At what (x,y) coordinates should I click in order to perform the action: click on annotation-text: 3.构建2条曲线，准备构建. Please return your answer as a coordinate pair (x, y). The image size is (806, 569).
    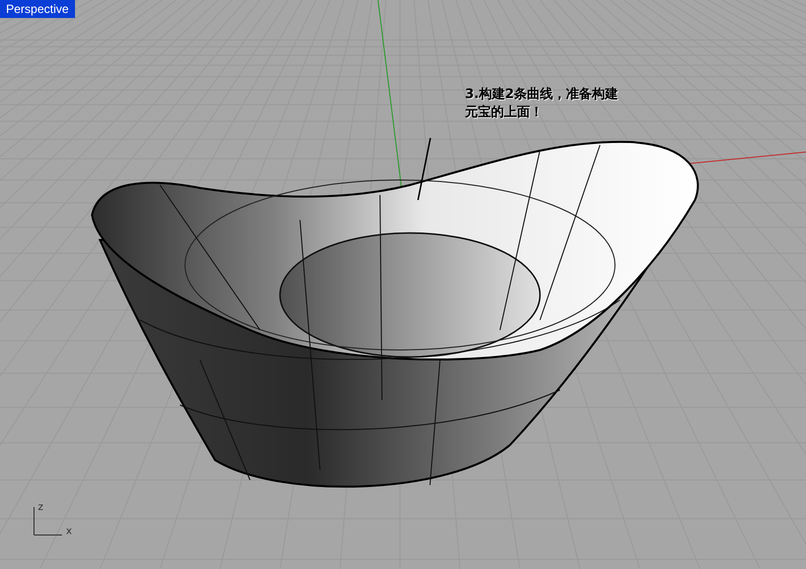
    Looking at the image, I should click on (541, 95).